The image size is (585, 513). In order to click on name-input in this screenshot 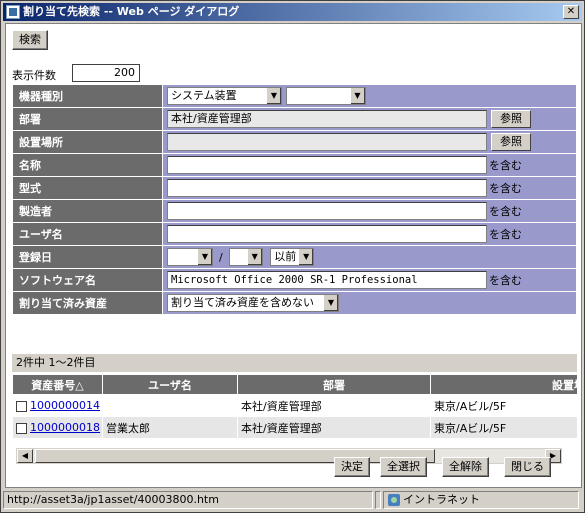, I will do `click(327, 165)`.